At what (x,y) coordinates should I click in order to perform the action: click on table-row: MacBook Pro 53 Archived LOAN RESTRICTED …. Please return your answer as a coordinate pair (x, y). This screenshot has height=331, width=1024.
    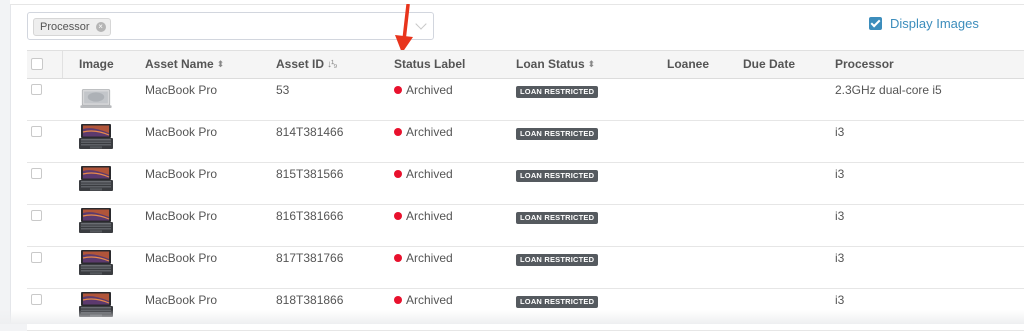
    Looking at the image, I should click on (525, 100).